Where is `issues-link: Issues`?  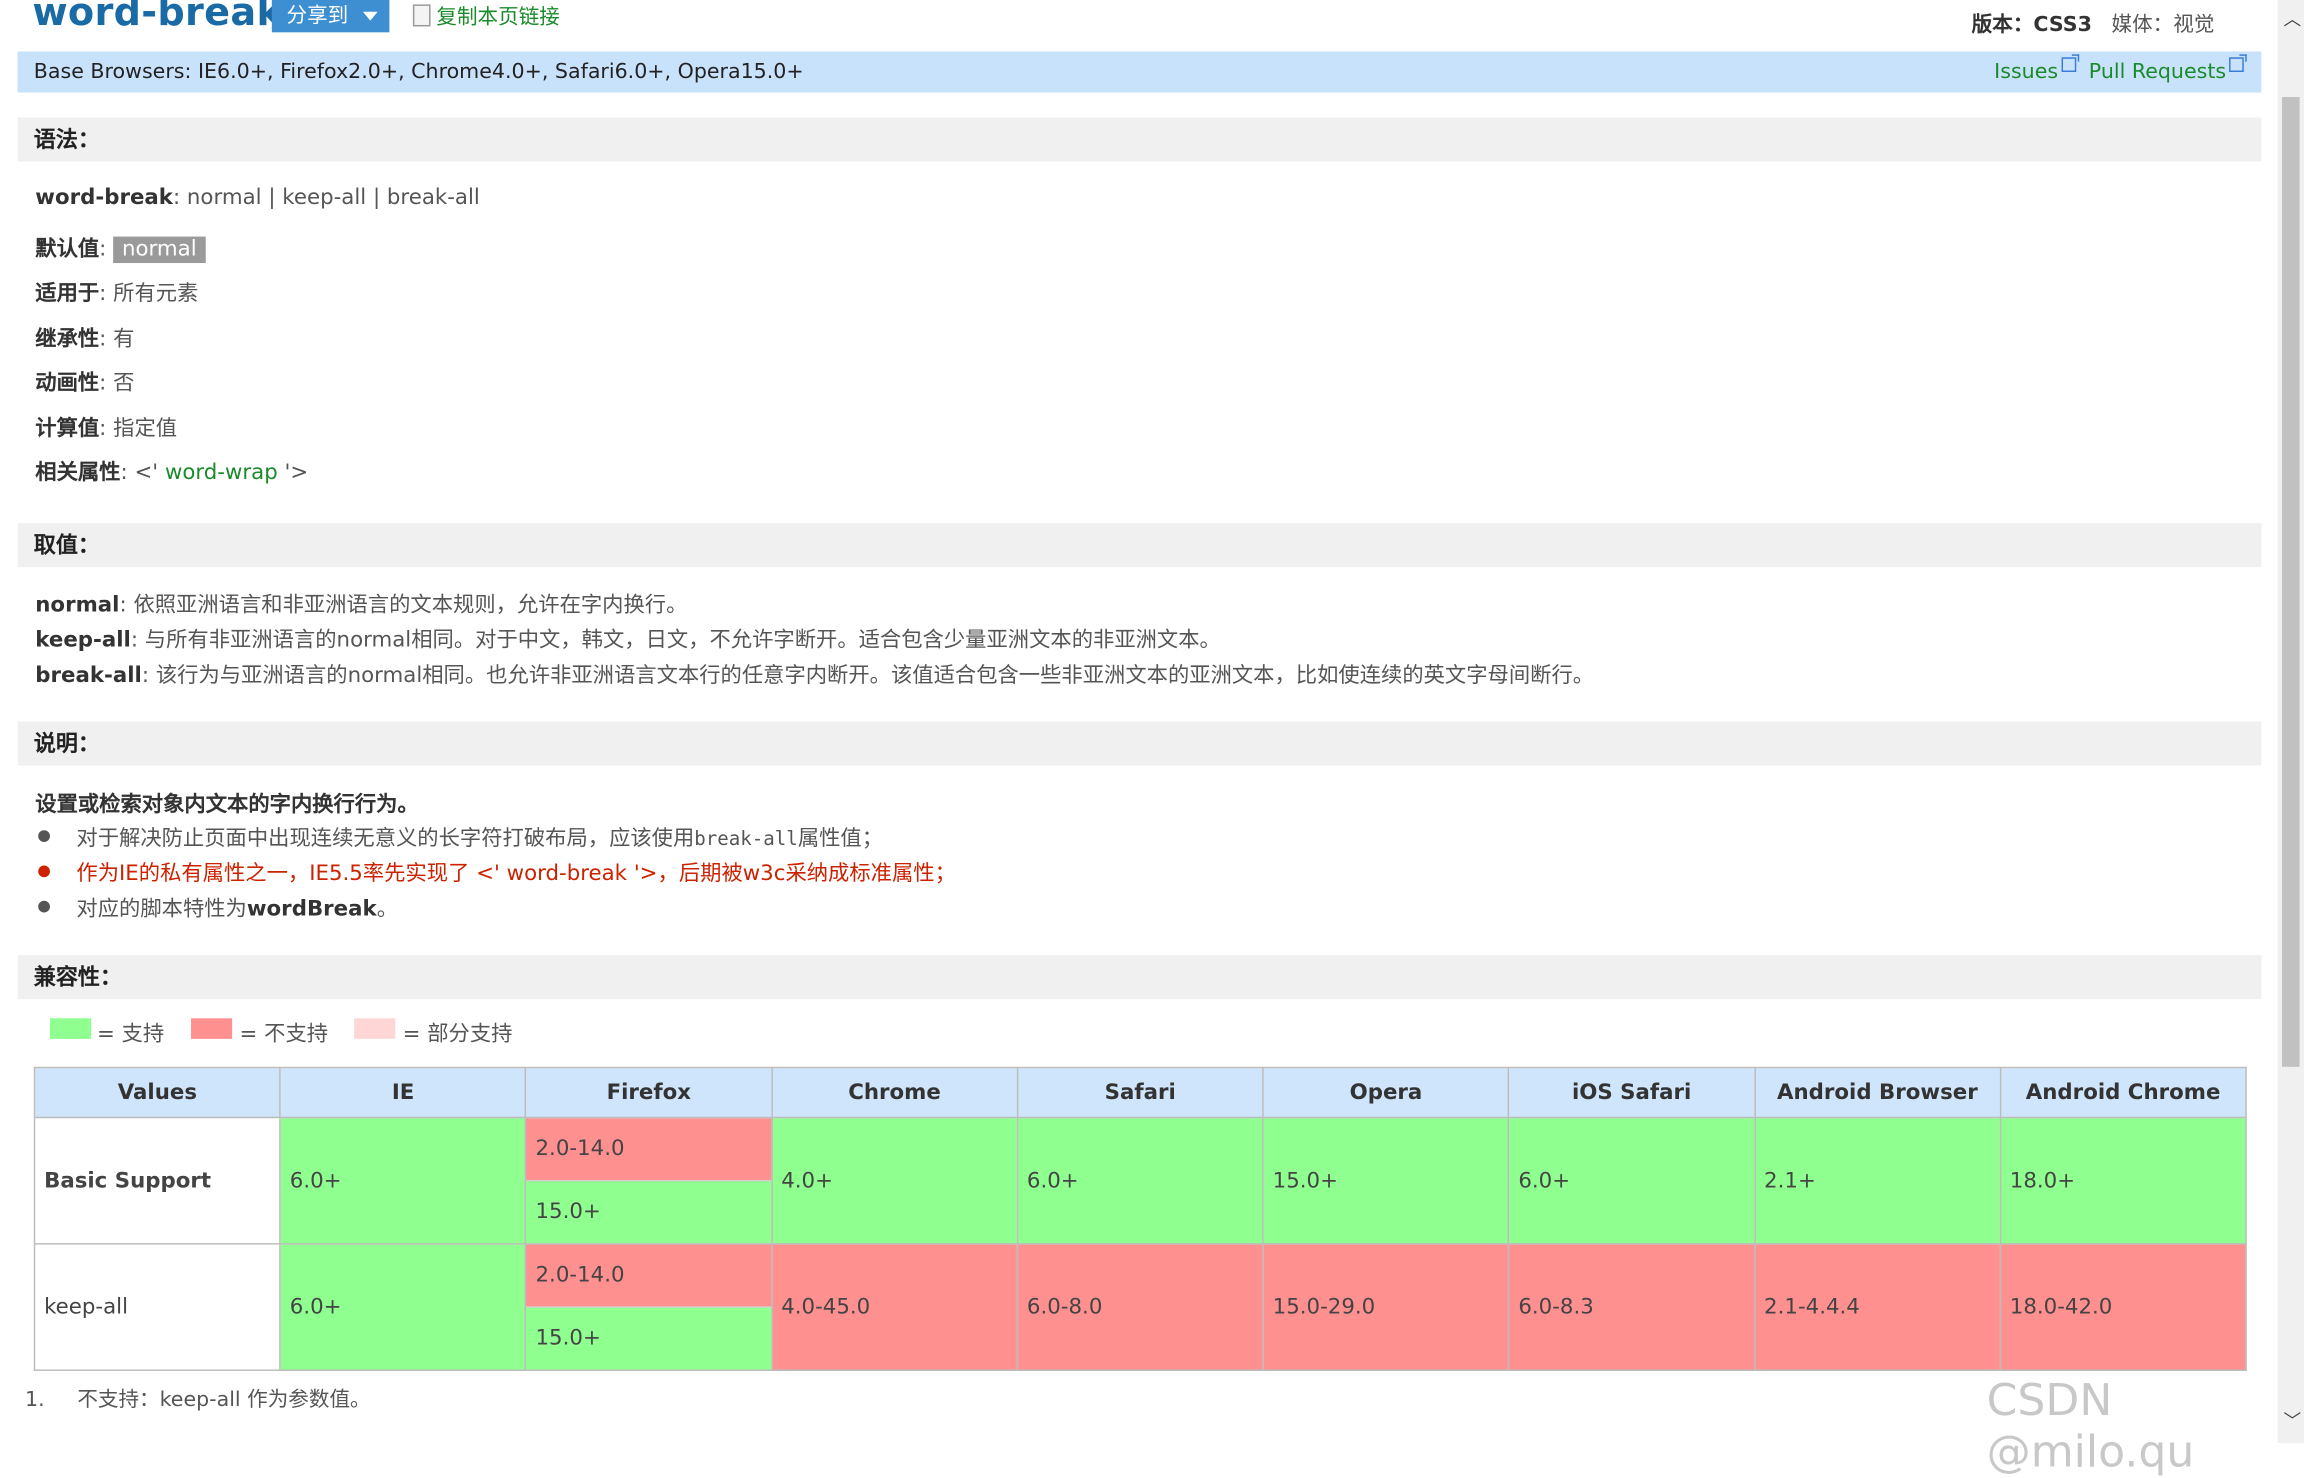 issues-link: Issues is located at coordinates (2036, 69).